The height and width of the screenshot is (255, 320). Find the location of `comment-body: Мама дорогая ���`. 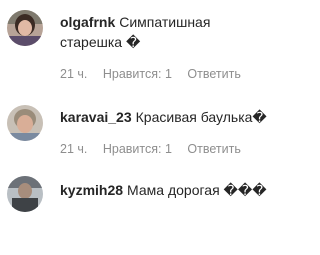

comment-body: Мама дорогая ��� is located at coordinates (197, 190).